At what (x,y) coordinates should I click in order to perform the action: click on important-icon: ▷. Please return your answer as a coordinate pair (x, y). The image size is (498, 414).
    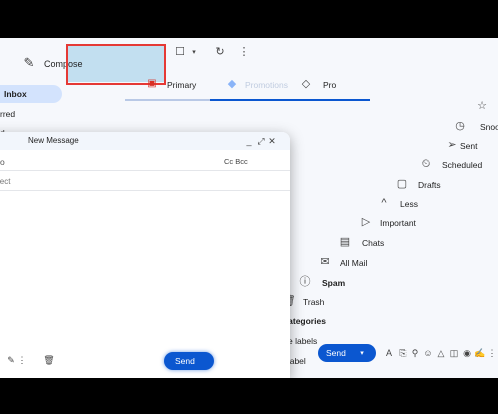
    Looking at the image, I should click on (366, 221).